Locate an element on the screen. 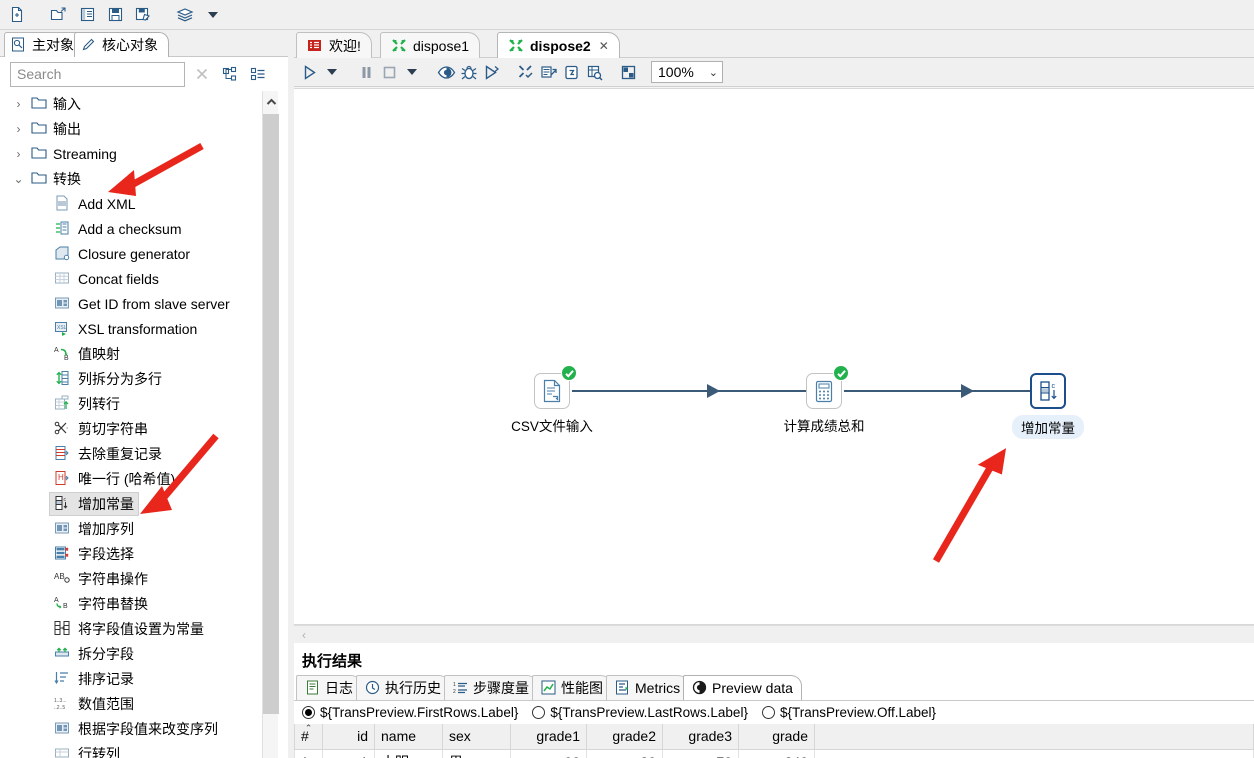  tree-step-17: 增加序列 is located at coordinates (131, 528).